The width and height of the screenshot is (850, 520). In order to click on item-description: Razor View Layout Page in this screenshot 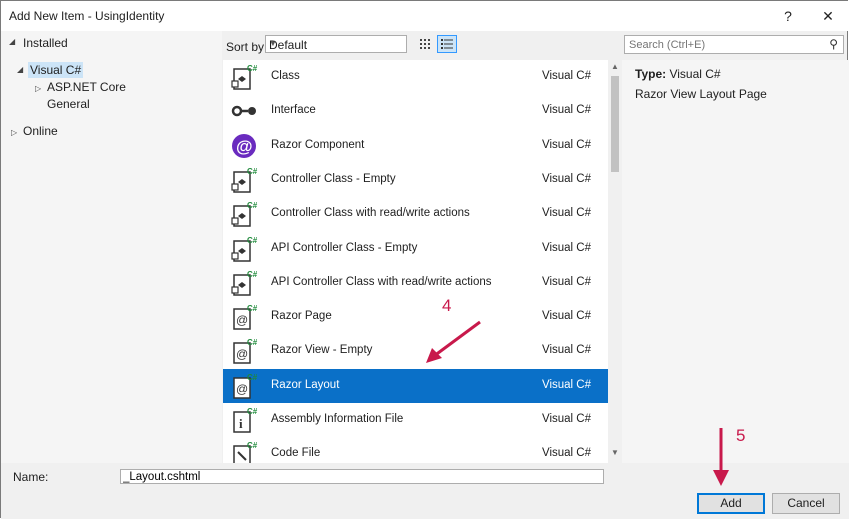, I will do `click(701, 94)`.